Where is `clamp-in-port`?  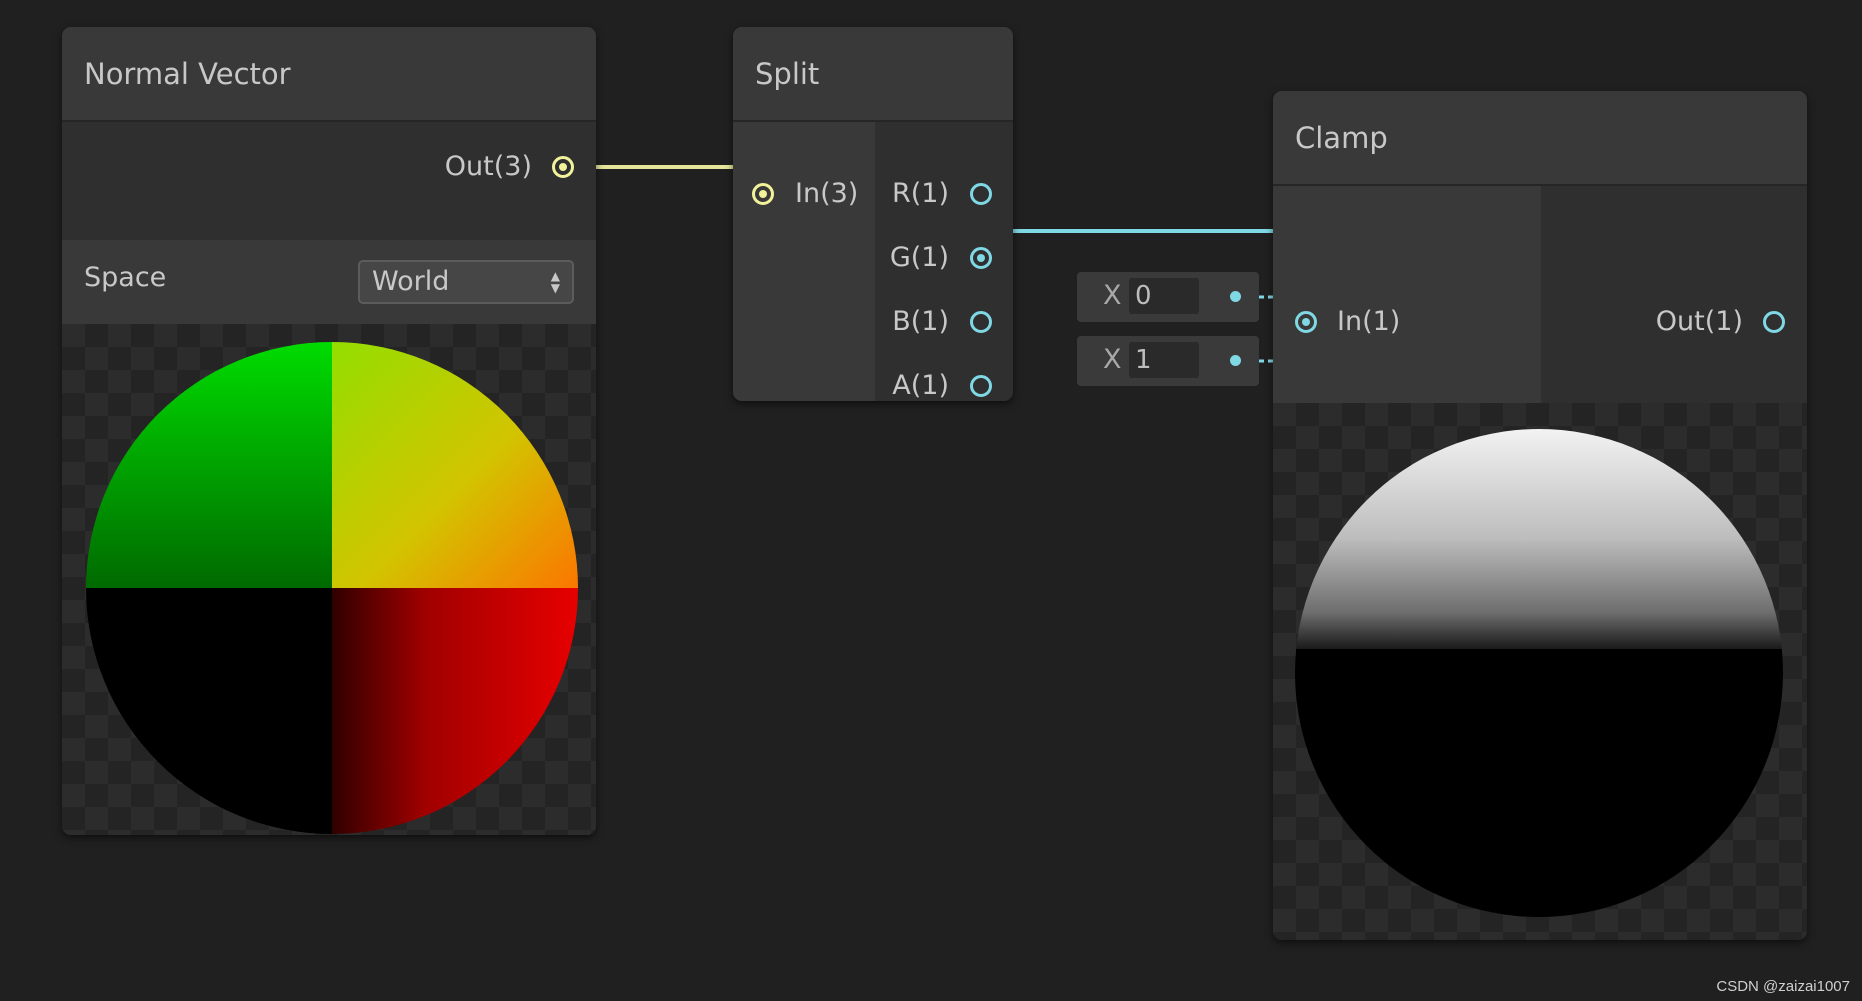
clamp-in-port is located at coordinates (1306, 322).